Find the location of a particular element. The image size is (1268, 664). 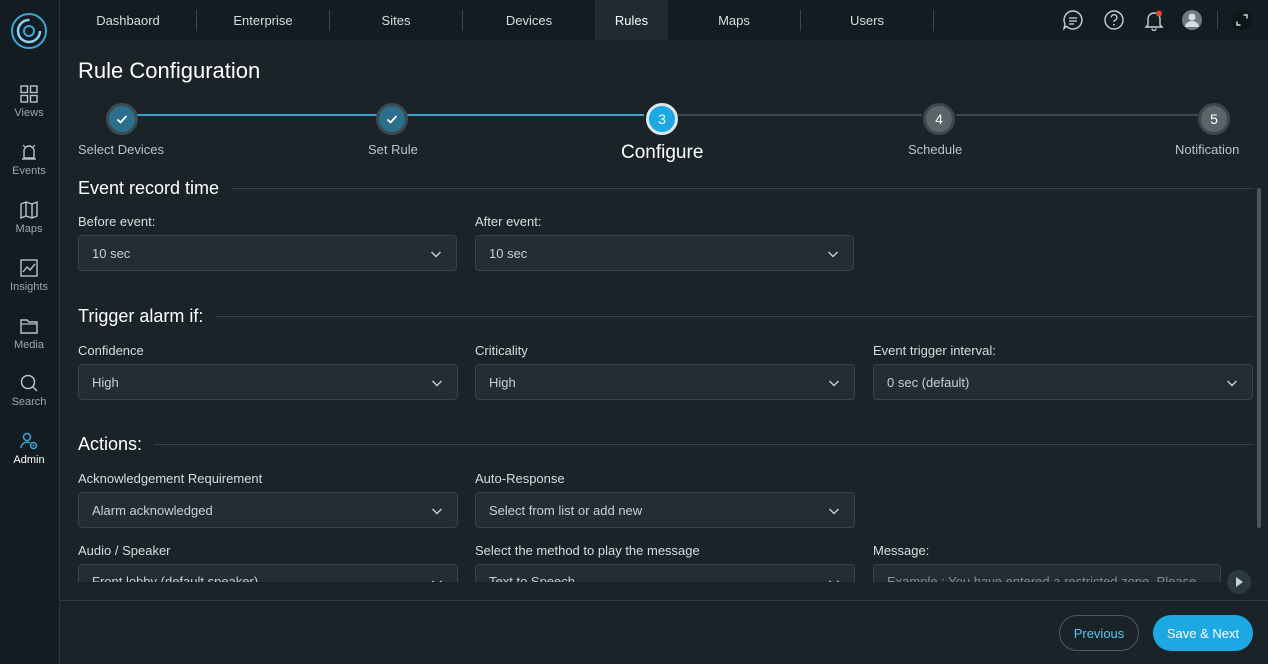

section-actions: Actions: is located at coordinates (665, 444).